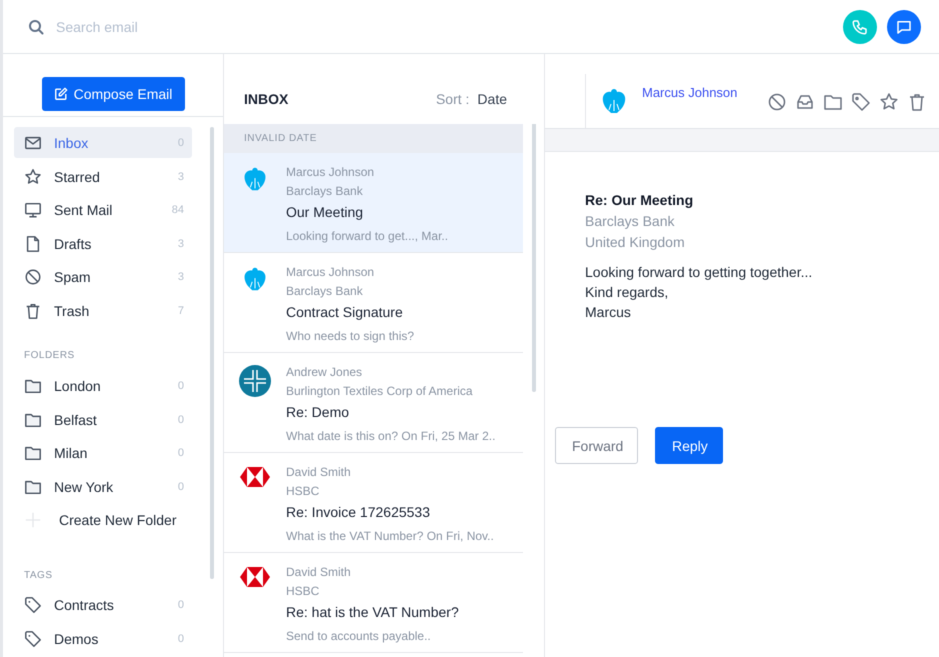  I want to click on tag-item: Demos 0, so click(103, 638).